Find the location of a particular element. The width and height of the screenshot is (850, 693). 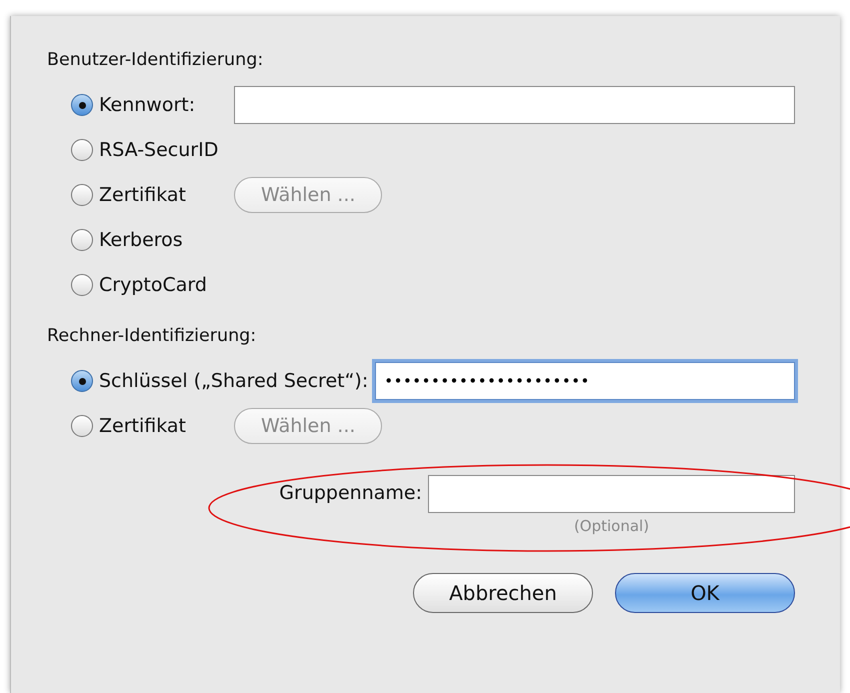

dialog-button: Abbrechen is located at coordinates (503, 593).